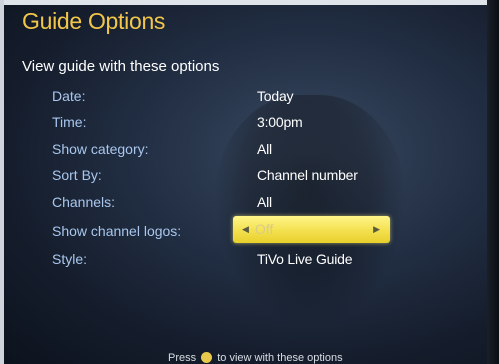 The width and height of the screenshot is (499, 364). Describe the element at coordinates (207, 357) in the screenshot. I see `select-button-icon` at that location.